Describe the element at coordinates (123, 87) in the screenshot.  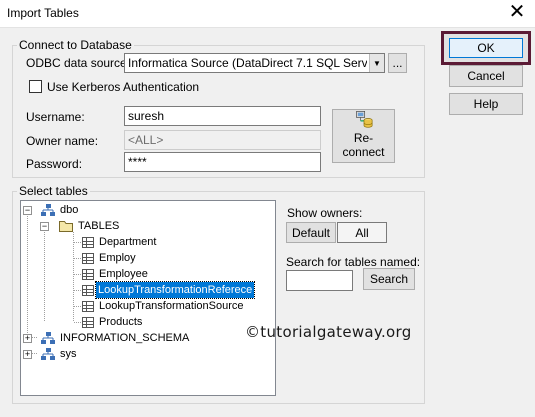
I see `kerberos-label: Use Kerberos Authentication` at that location.